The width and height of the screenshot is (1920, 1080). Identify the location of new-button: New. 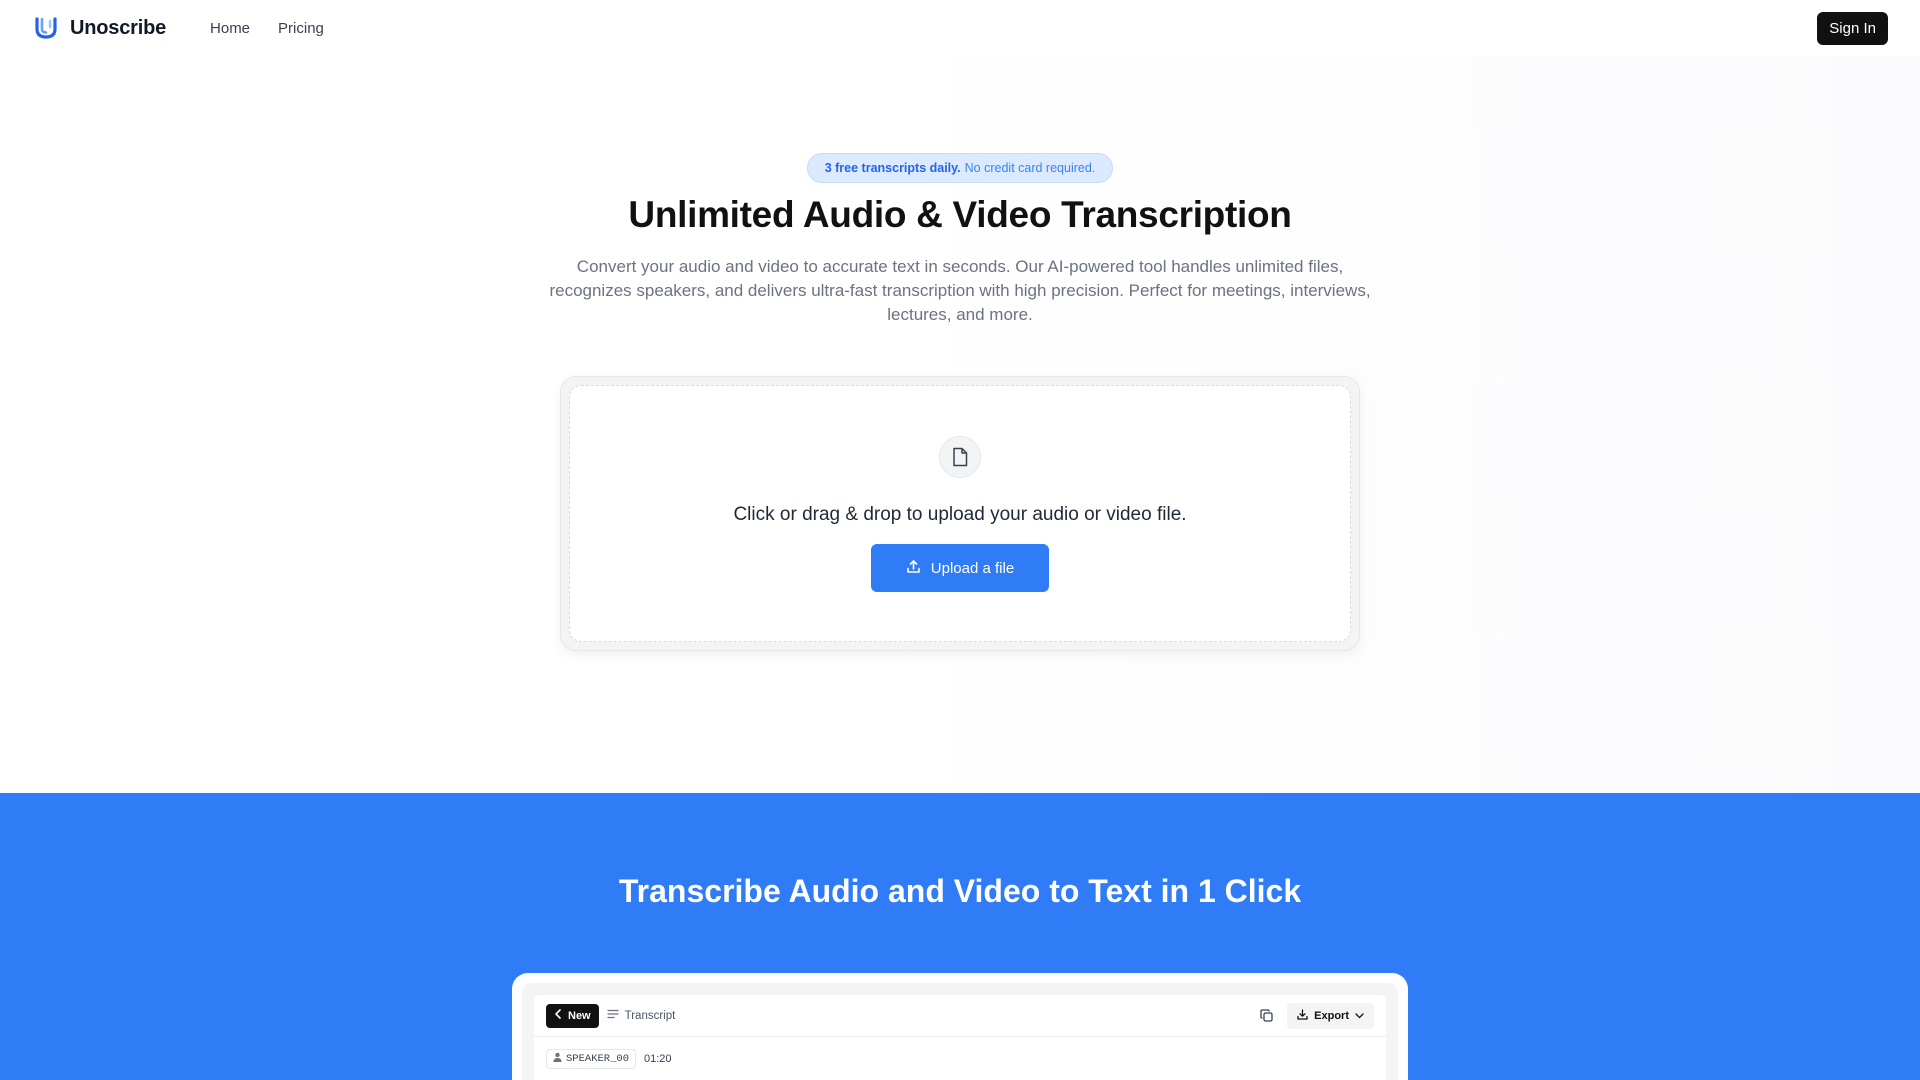
(572, 1015).